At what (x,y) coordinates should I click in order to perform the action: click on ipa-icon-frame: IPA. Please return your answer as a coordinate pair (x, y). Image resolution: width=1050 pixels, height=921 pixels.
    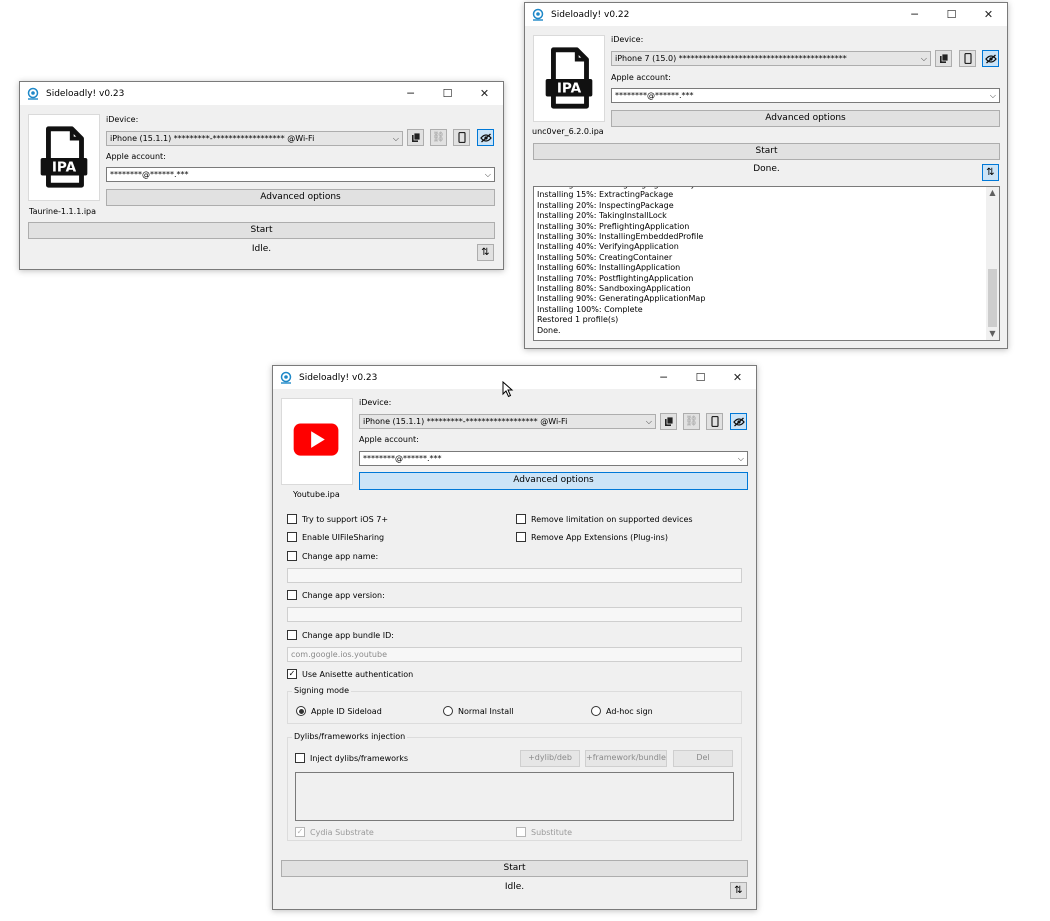
    Looking at the image, I should click on (64, 157).